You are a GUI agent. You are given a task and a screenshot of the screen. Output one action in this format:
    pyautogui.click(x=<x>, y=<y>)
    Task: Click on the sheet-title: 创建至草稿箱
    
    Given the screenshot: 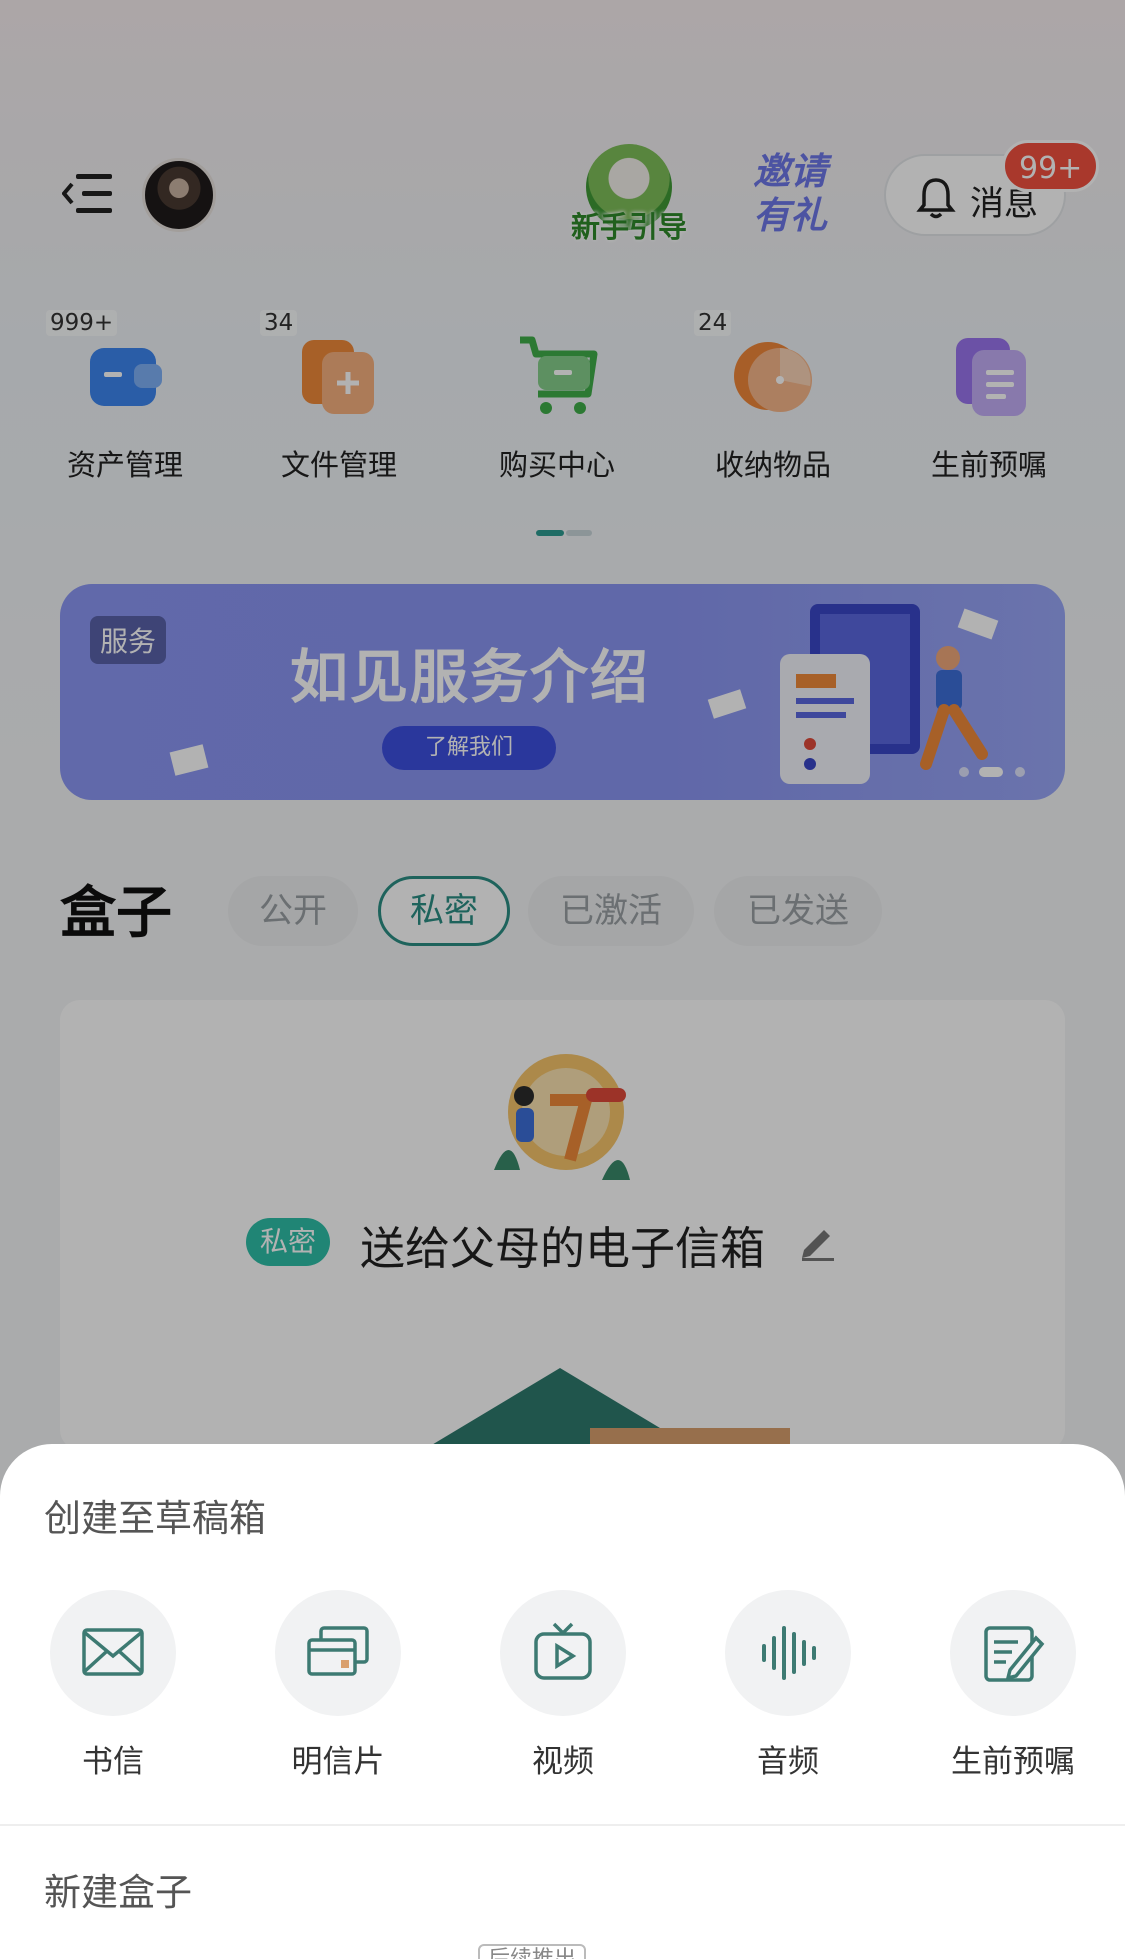 What is the action you would take?
    pyautogui.click(x=155, y=1518)
    